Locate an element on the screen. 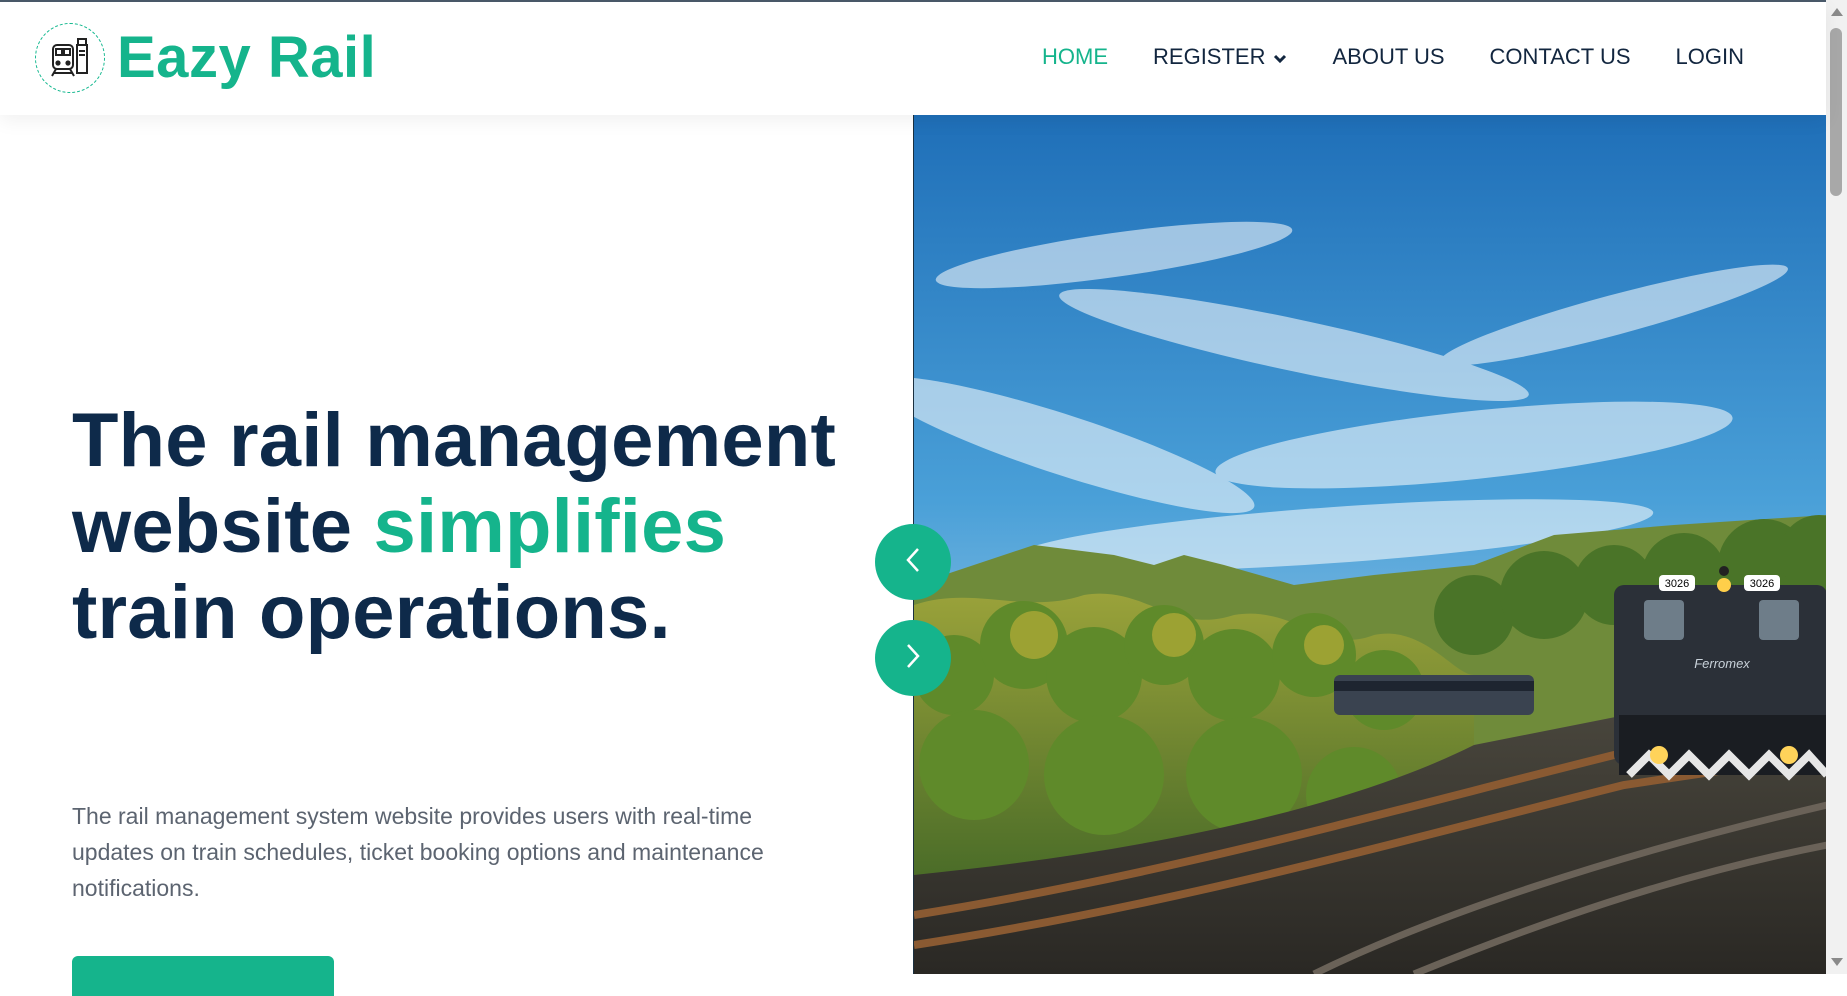 Image resolution: width=1847 pixels, height=996 pixels. nav-home: HOME is located at coordinates (1075, 57).